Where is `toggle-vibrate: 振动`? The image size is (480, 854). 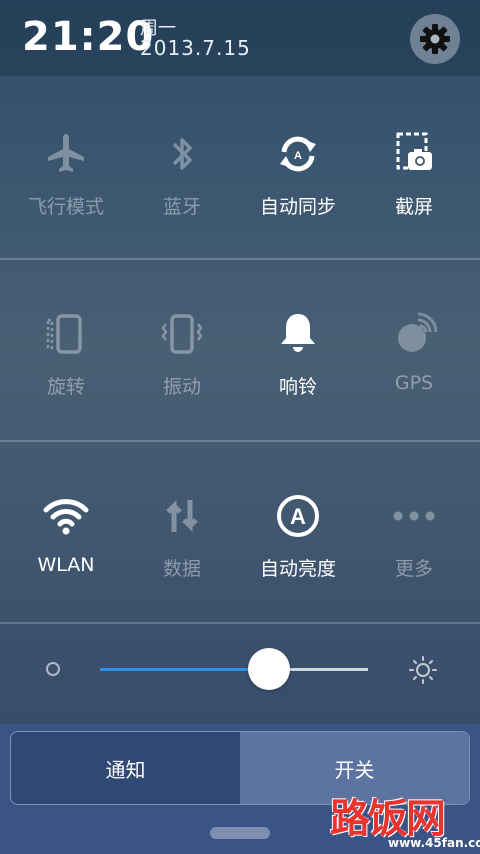 toggle-vibrate: 振动 is located at coordinates (182, 370).